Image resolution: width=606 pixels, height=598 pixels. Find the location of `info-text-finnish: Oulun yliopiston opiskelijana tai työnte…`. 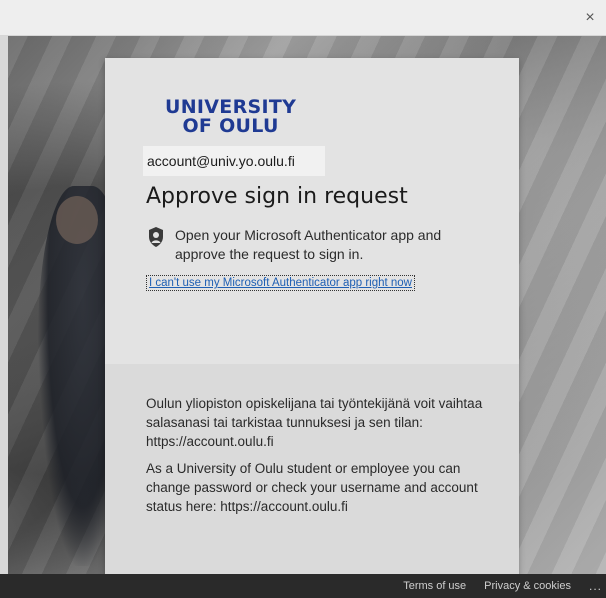

info-text-finnish: Oulun yliopiston opiskelijana tai työnte… is located at coordinates (314, 422).